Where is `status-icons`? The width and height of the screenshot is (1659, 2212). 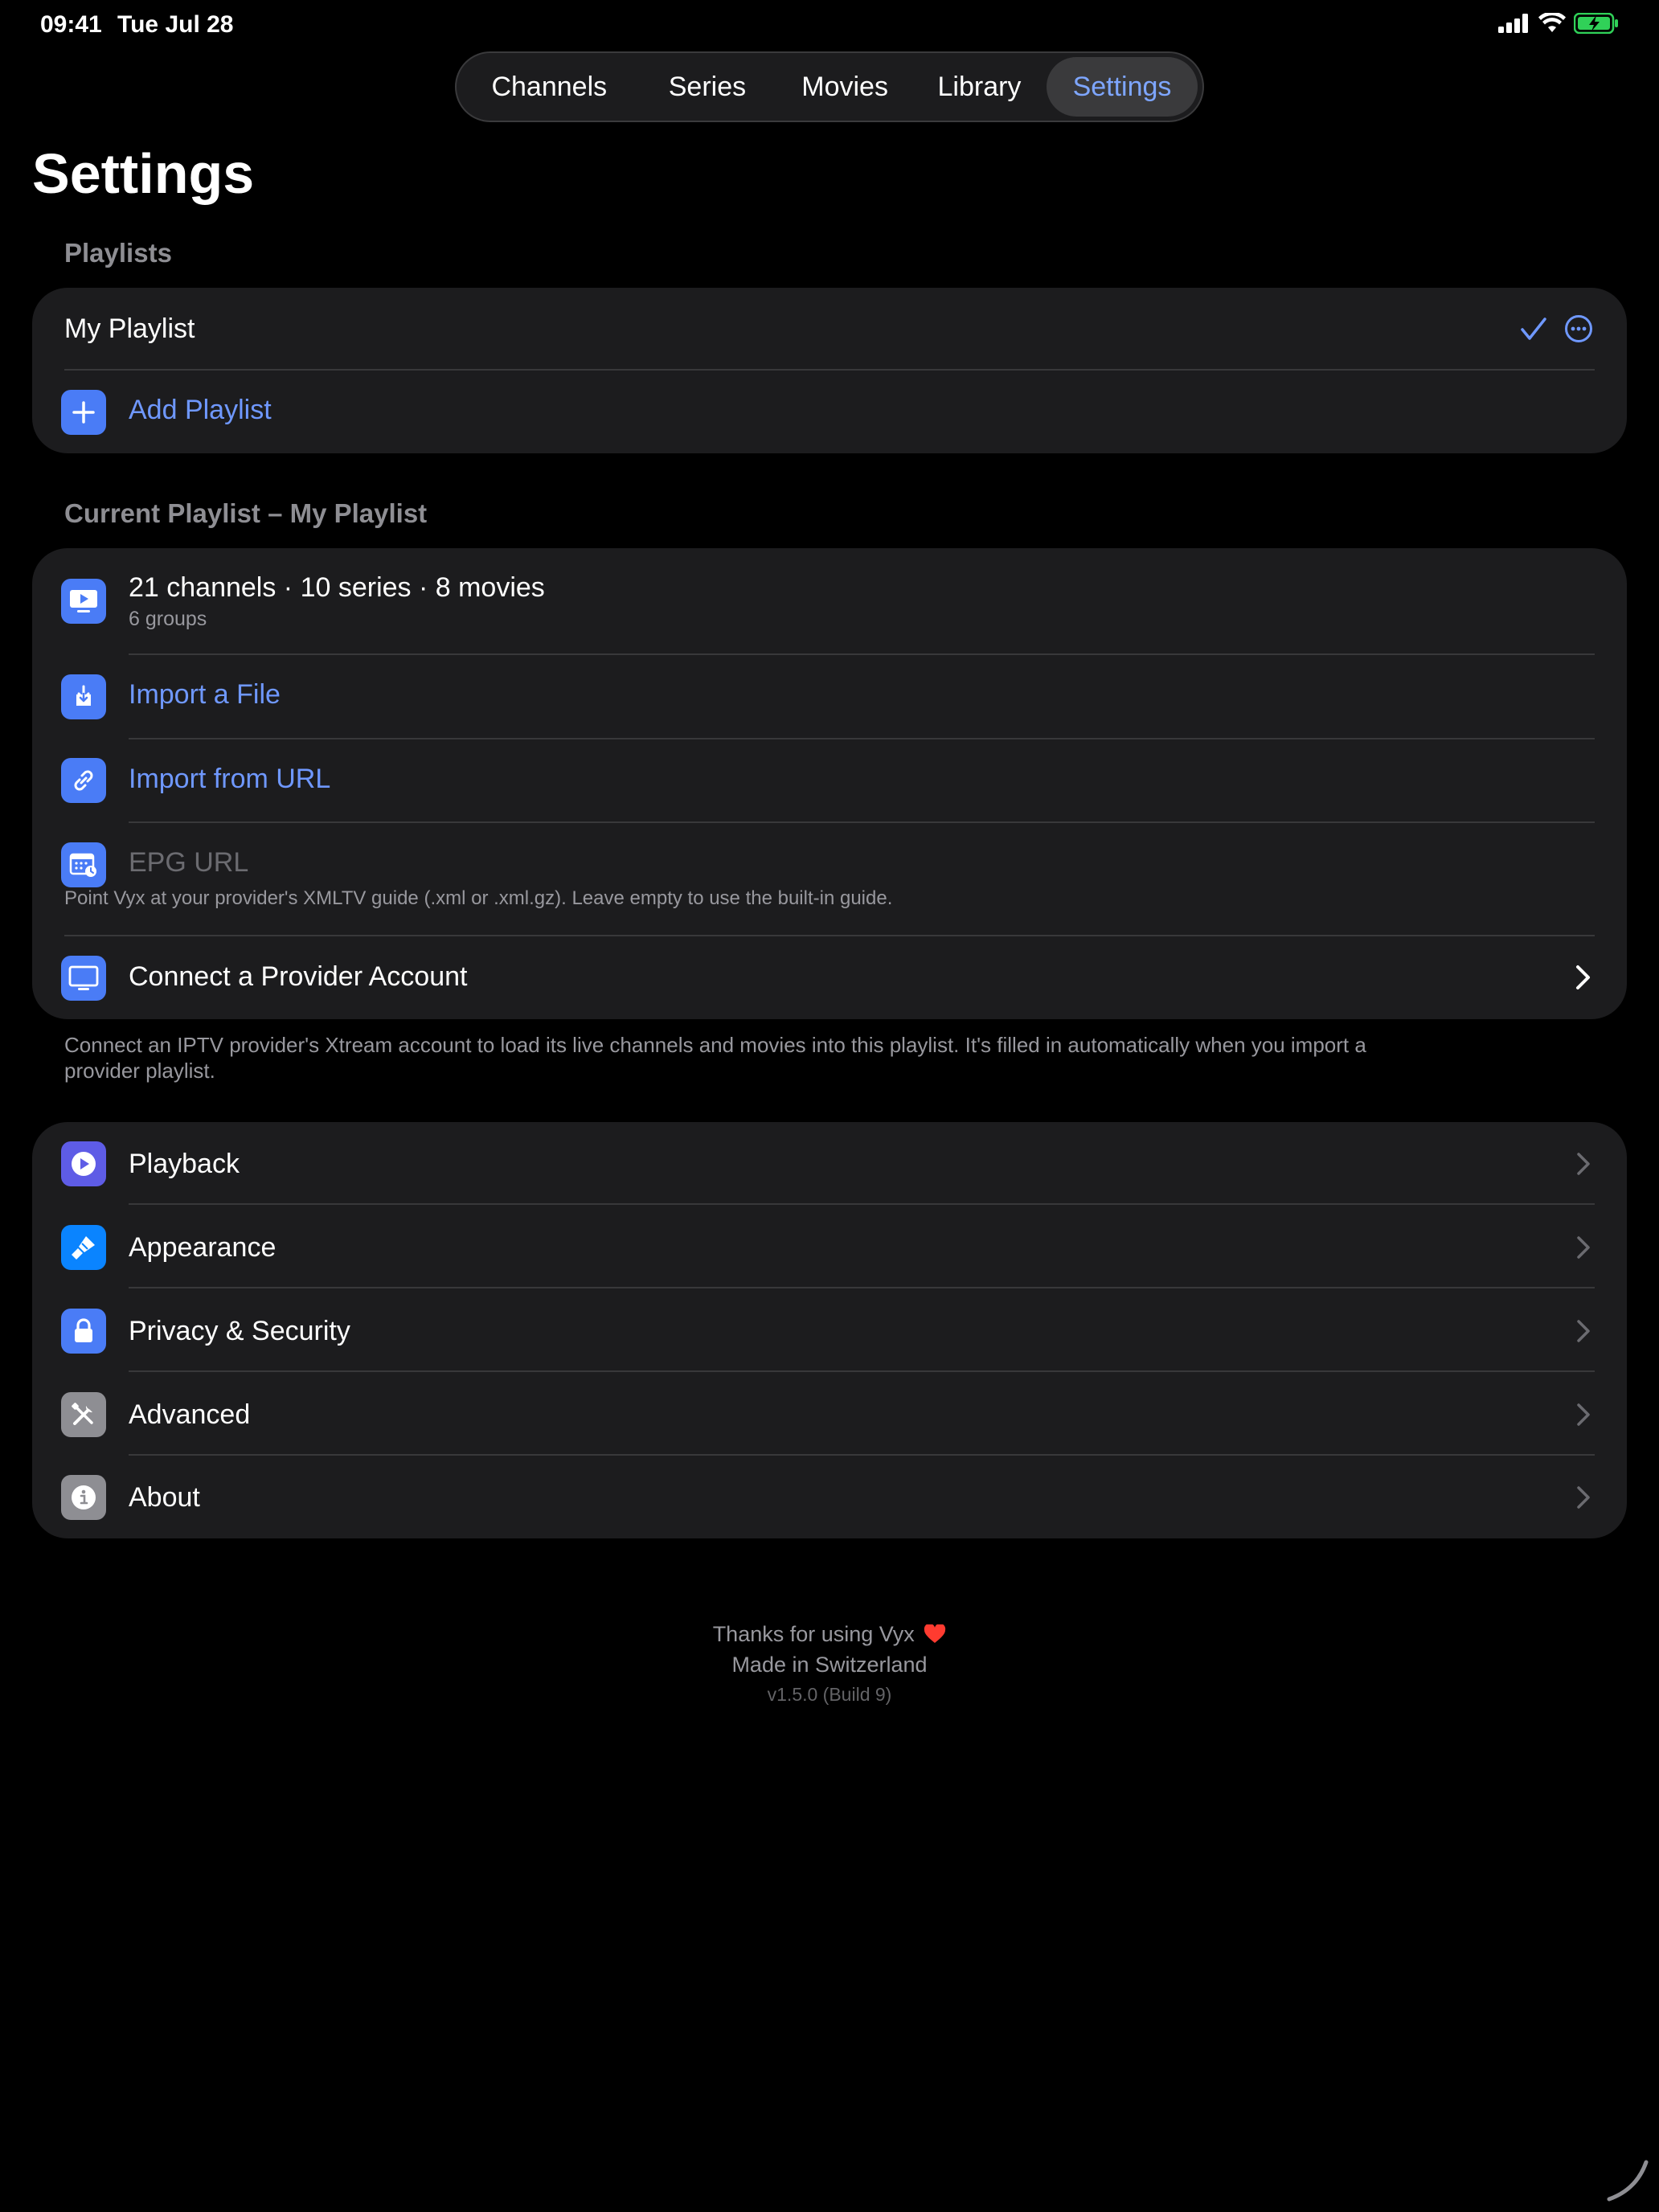
status-icons is located at coordinates (1558, 23).